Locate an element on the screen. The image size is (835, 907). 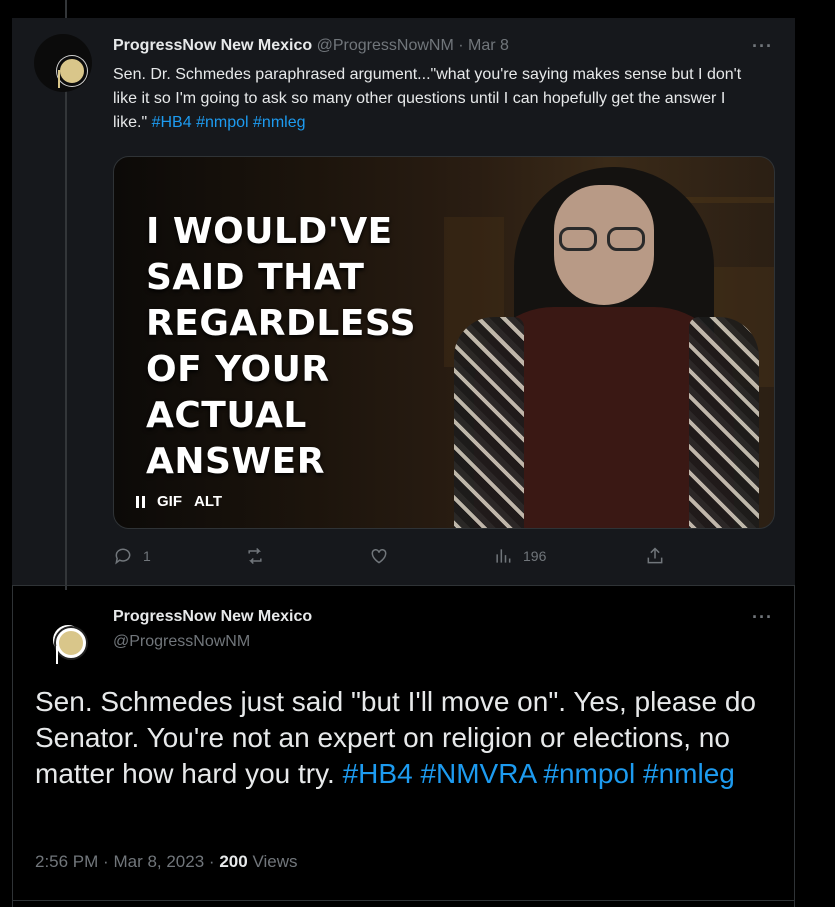
alt-badge: ALT is located at coordinates (208, 501).